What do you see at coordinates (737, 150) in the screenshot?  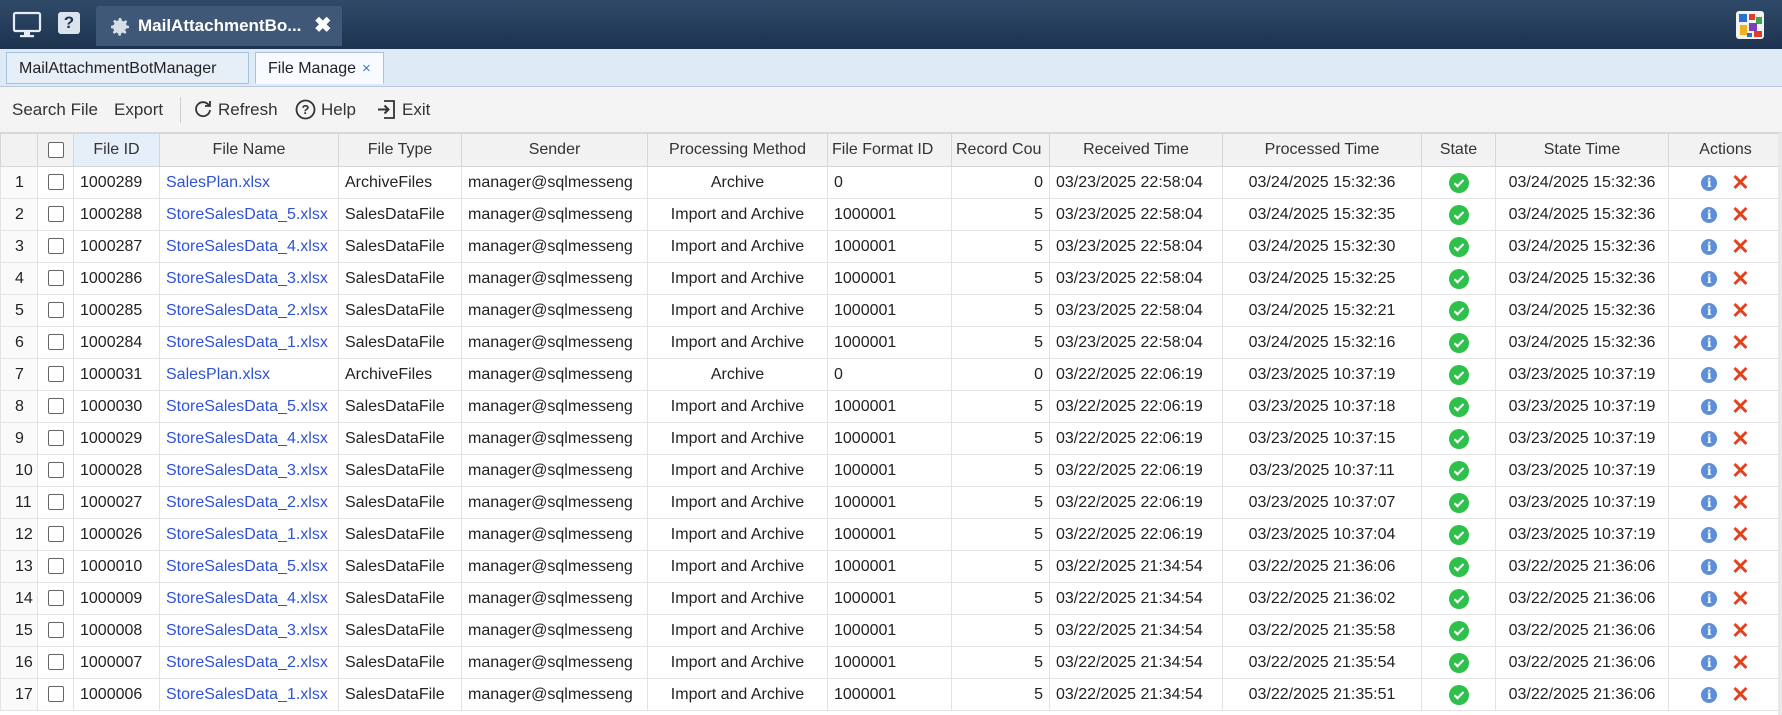 I see `column-header-processing-method: Processing Method` at bounding box center [737, 150].